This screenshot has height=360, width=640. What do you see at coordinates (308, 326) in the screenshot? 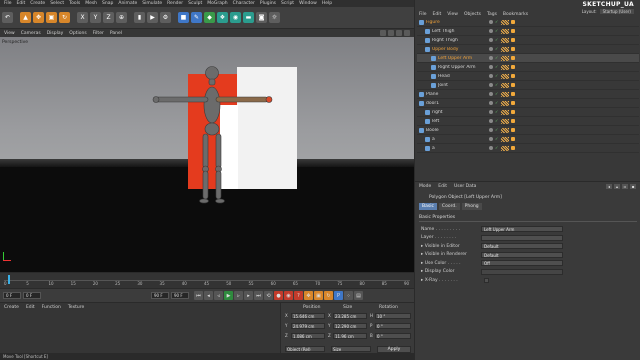
I see `position-field: 24.979 cm` at bounding box center [308, 326].